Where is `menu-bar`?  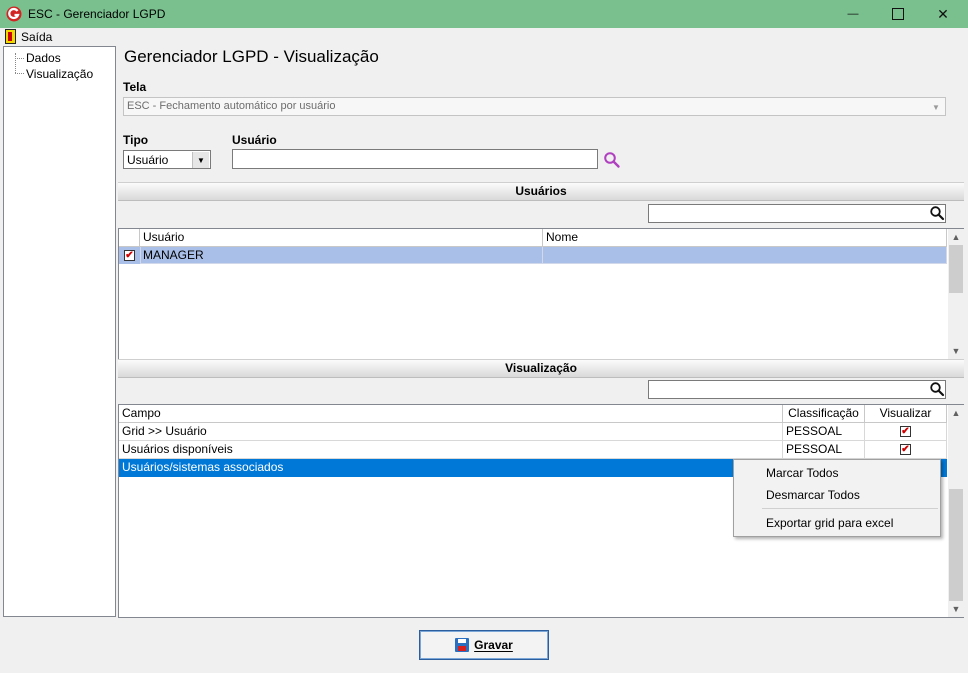 menu-bar is located at coordinates (484, 37).